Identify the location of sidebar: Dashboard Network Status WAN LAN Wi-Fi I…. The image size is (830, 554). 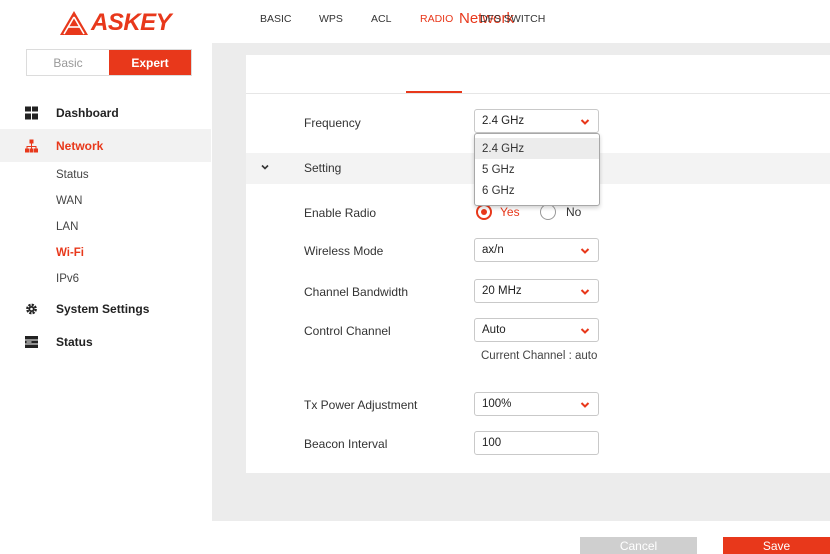
(105, 227).